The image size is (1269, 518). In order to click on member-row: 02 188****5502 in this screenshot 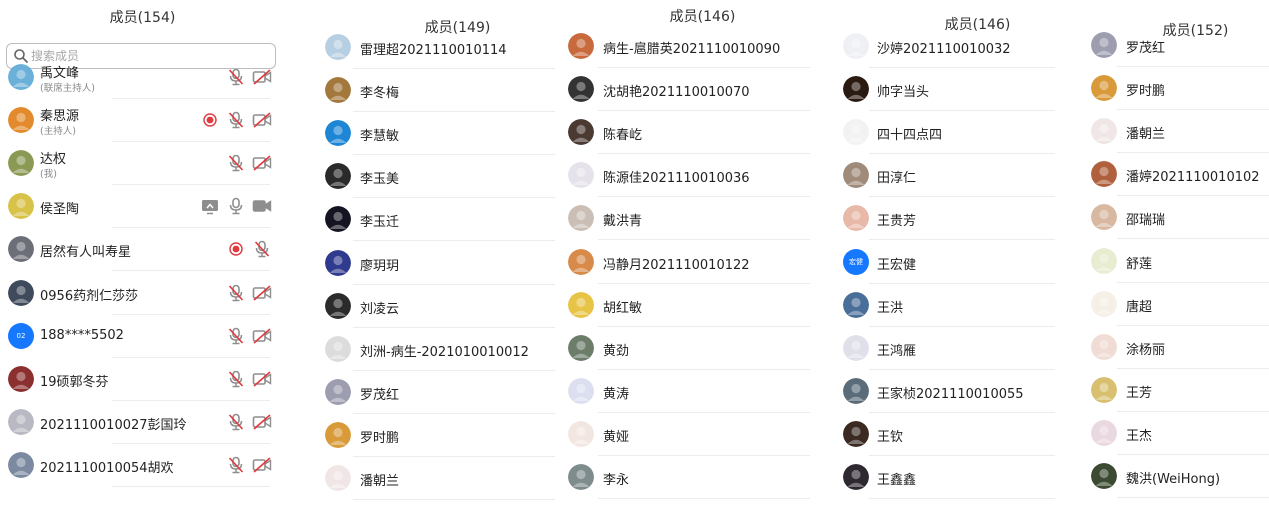, I will do `click(142, 336)`.